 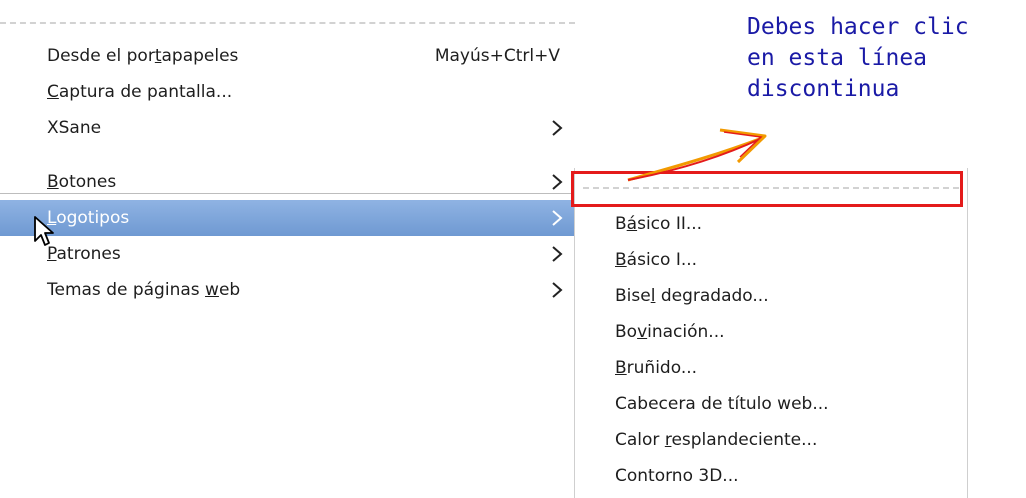 I want to click on menu-item-label: Desde el portapapeles, so click(x=143, y=56).